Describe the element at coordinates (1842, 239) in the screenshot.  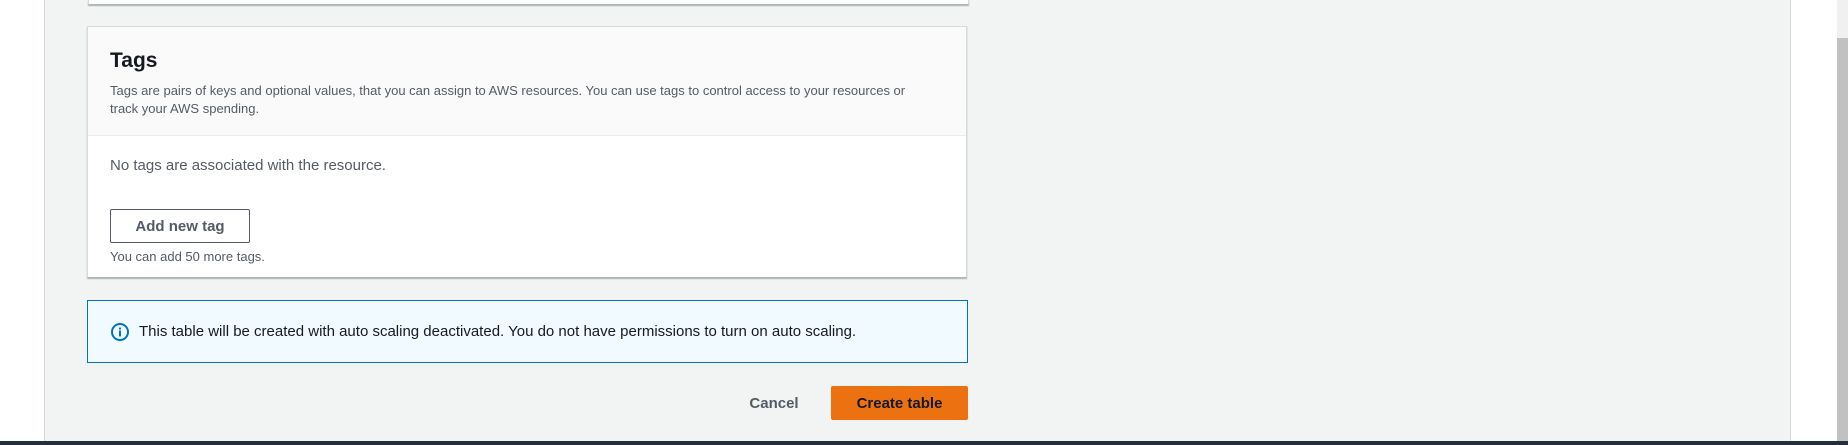
I see `scrollbar-thumb` at that location.